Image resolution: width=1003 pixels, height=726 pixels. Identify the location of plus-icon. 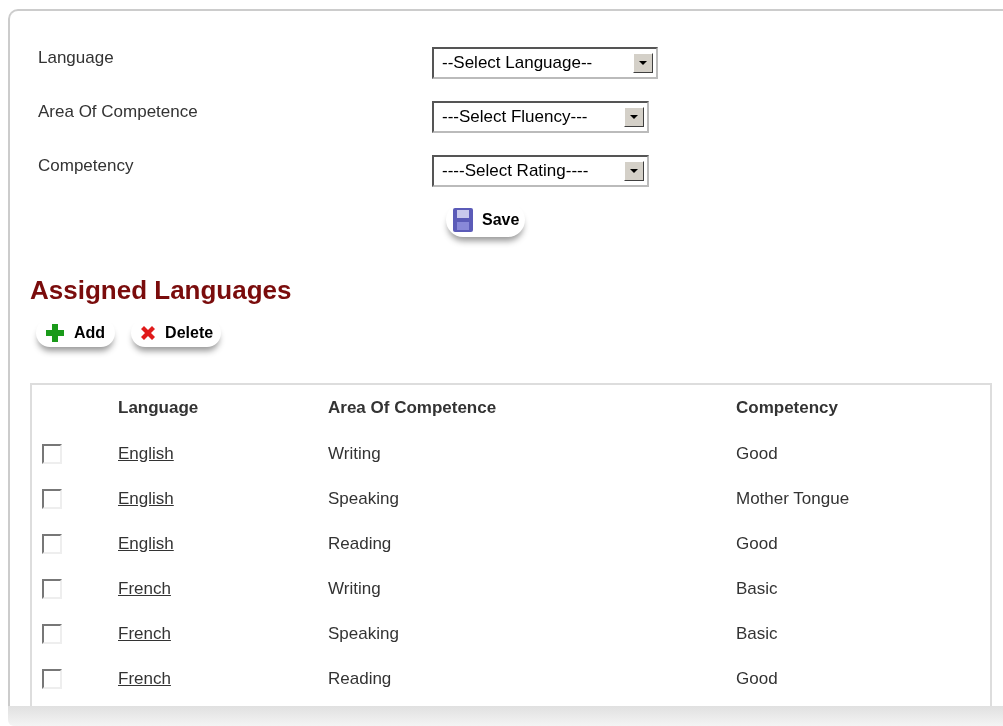
(55, 333).